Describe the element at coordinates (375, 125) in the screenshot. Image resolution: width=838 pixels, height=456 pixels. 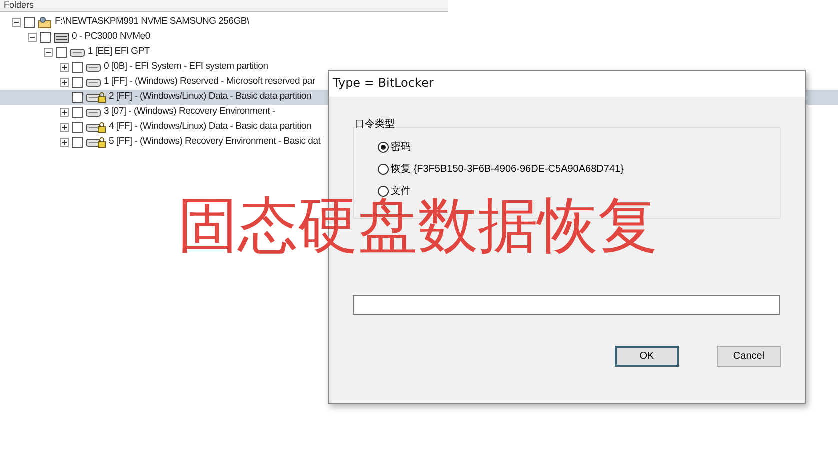
I see `group-label: 口令类型` at that location.